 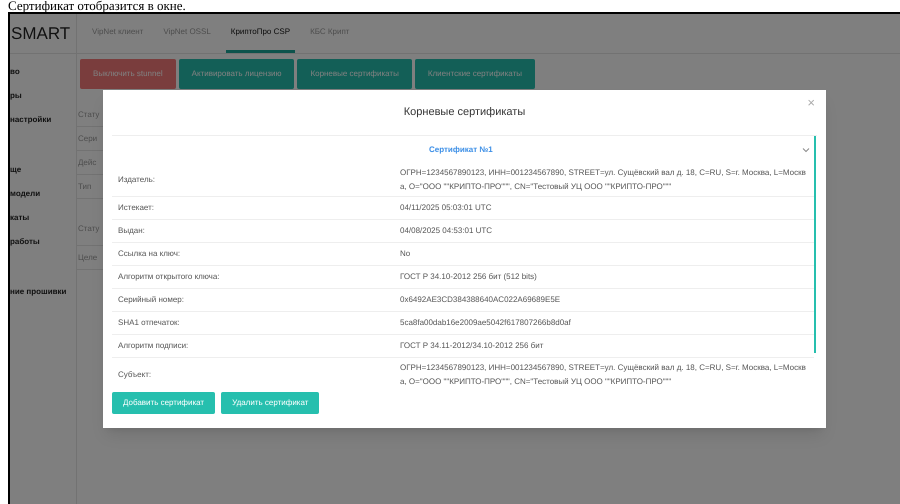 What do you see at coordinates (97, 6) in the screenshot?
I see `caption-text: Сертификат отобразится в окне.` at bounding box center [97, 6].